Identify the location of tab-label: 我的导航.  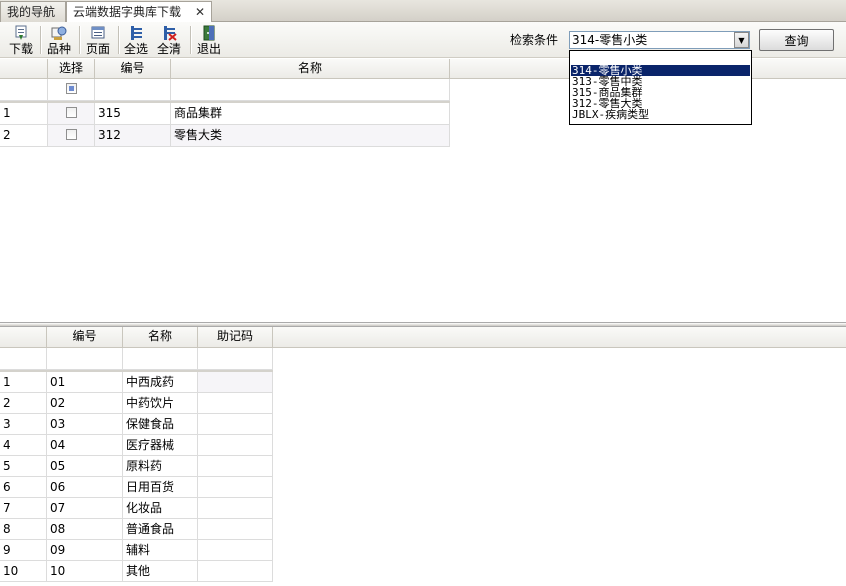
(31, 12).